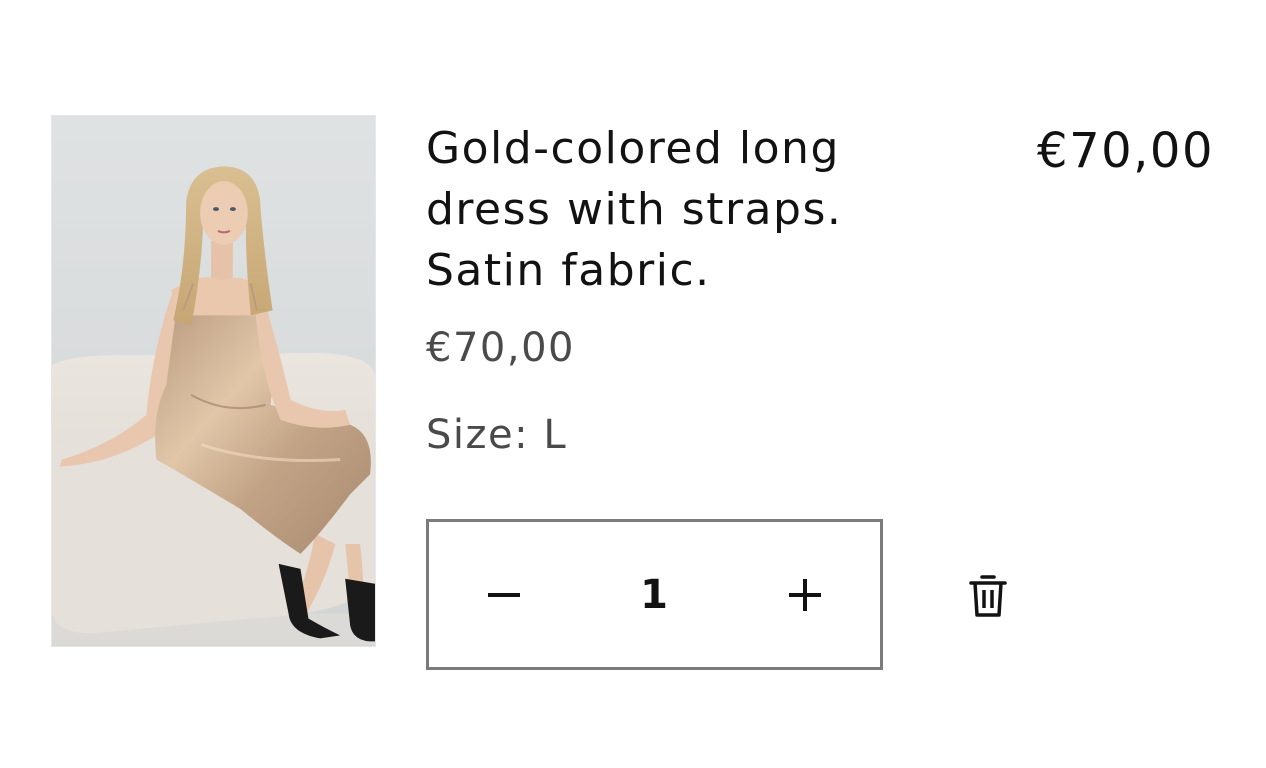  I want to click on trash-icon, so click(988, 596).